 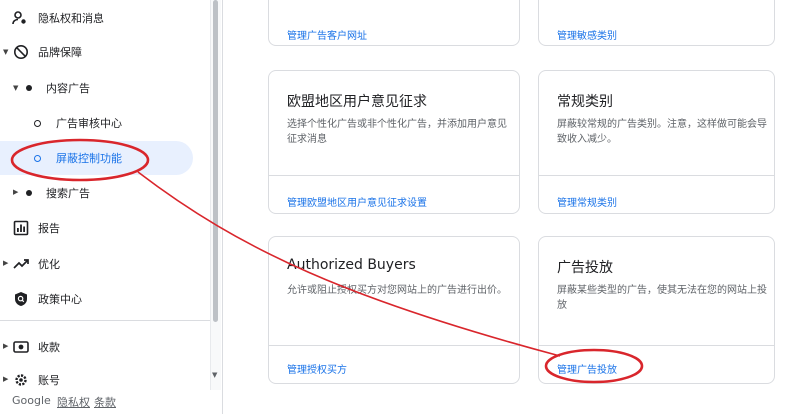 What do you see at coordinates (20, 18) in the screenshot?
I see `person-settings-icon` at bounding box center [20, 18].